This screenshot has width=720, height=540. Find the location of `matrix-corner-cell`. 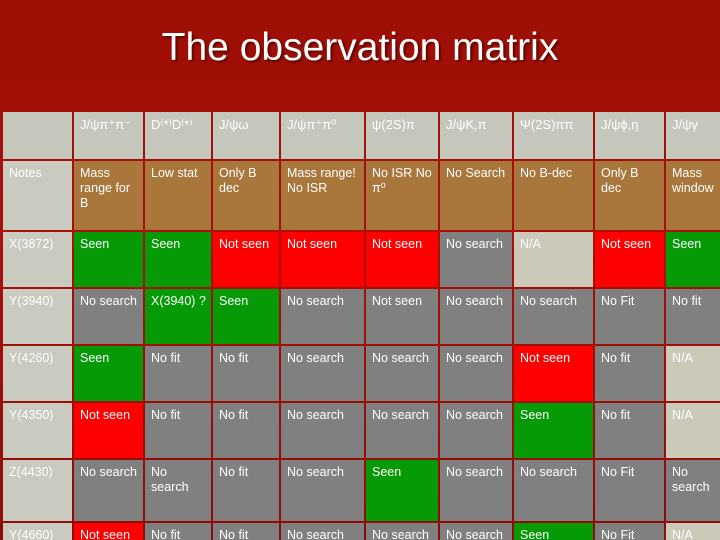

matrix-corner-cell is located at coordinates (37, 135).